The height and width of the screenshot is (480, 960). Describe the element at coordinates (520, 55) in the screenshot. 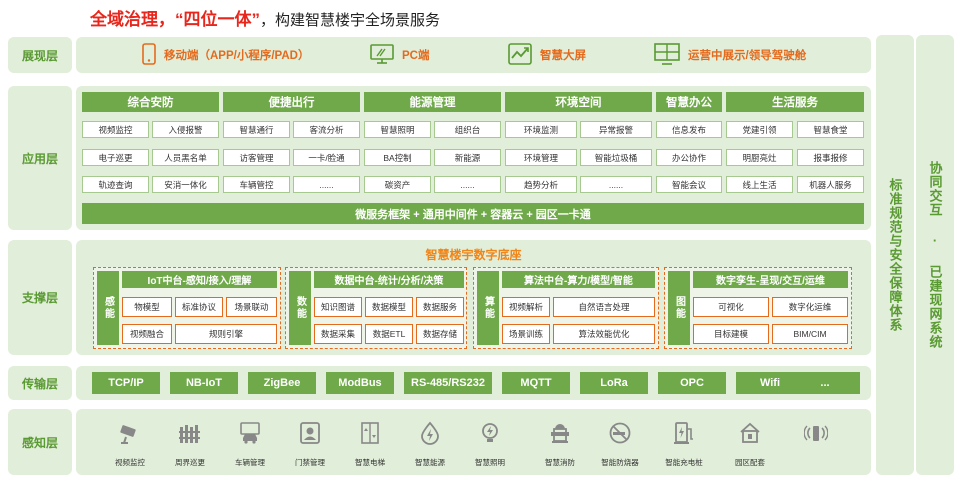

I see `trend-chart-icon` at that location.